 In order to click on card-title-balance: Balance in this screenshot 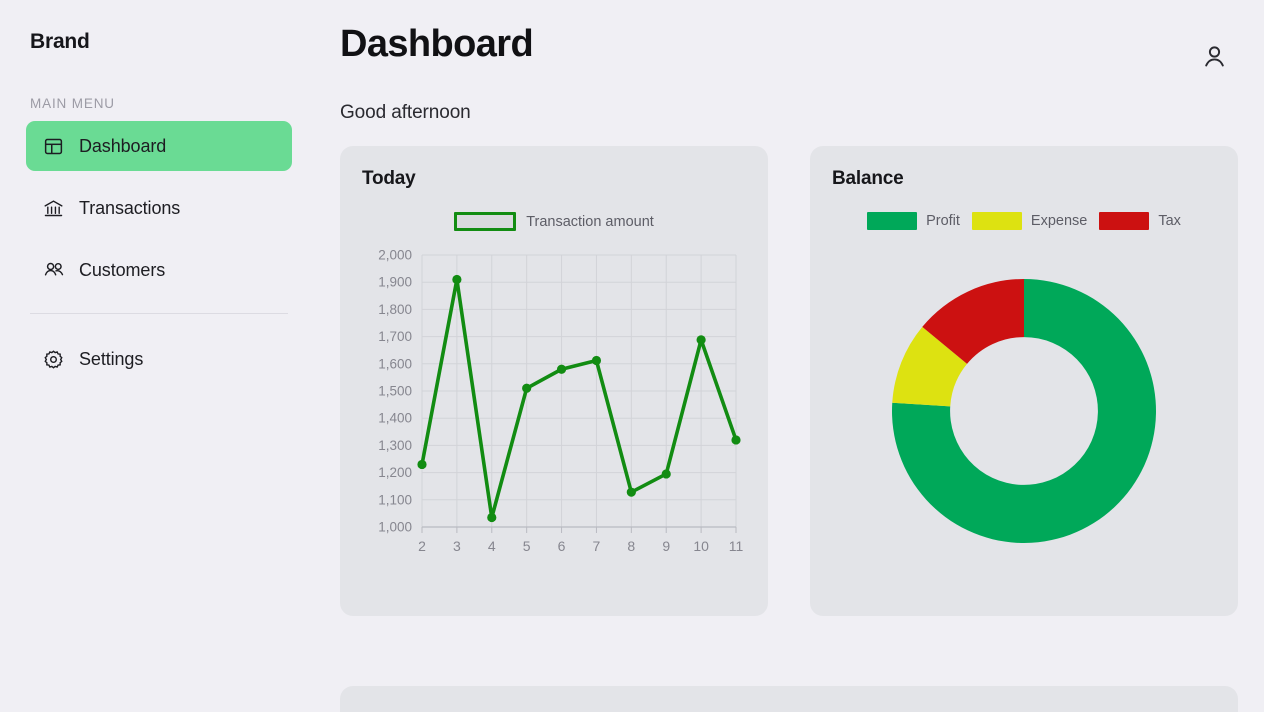, I will do `click(868, 178)`.